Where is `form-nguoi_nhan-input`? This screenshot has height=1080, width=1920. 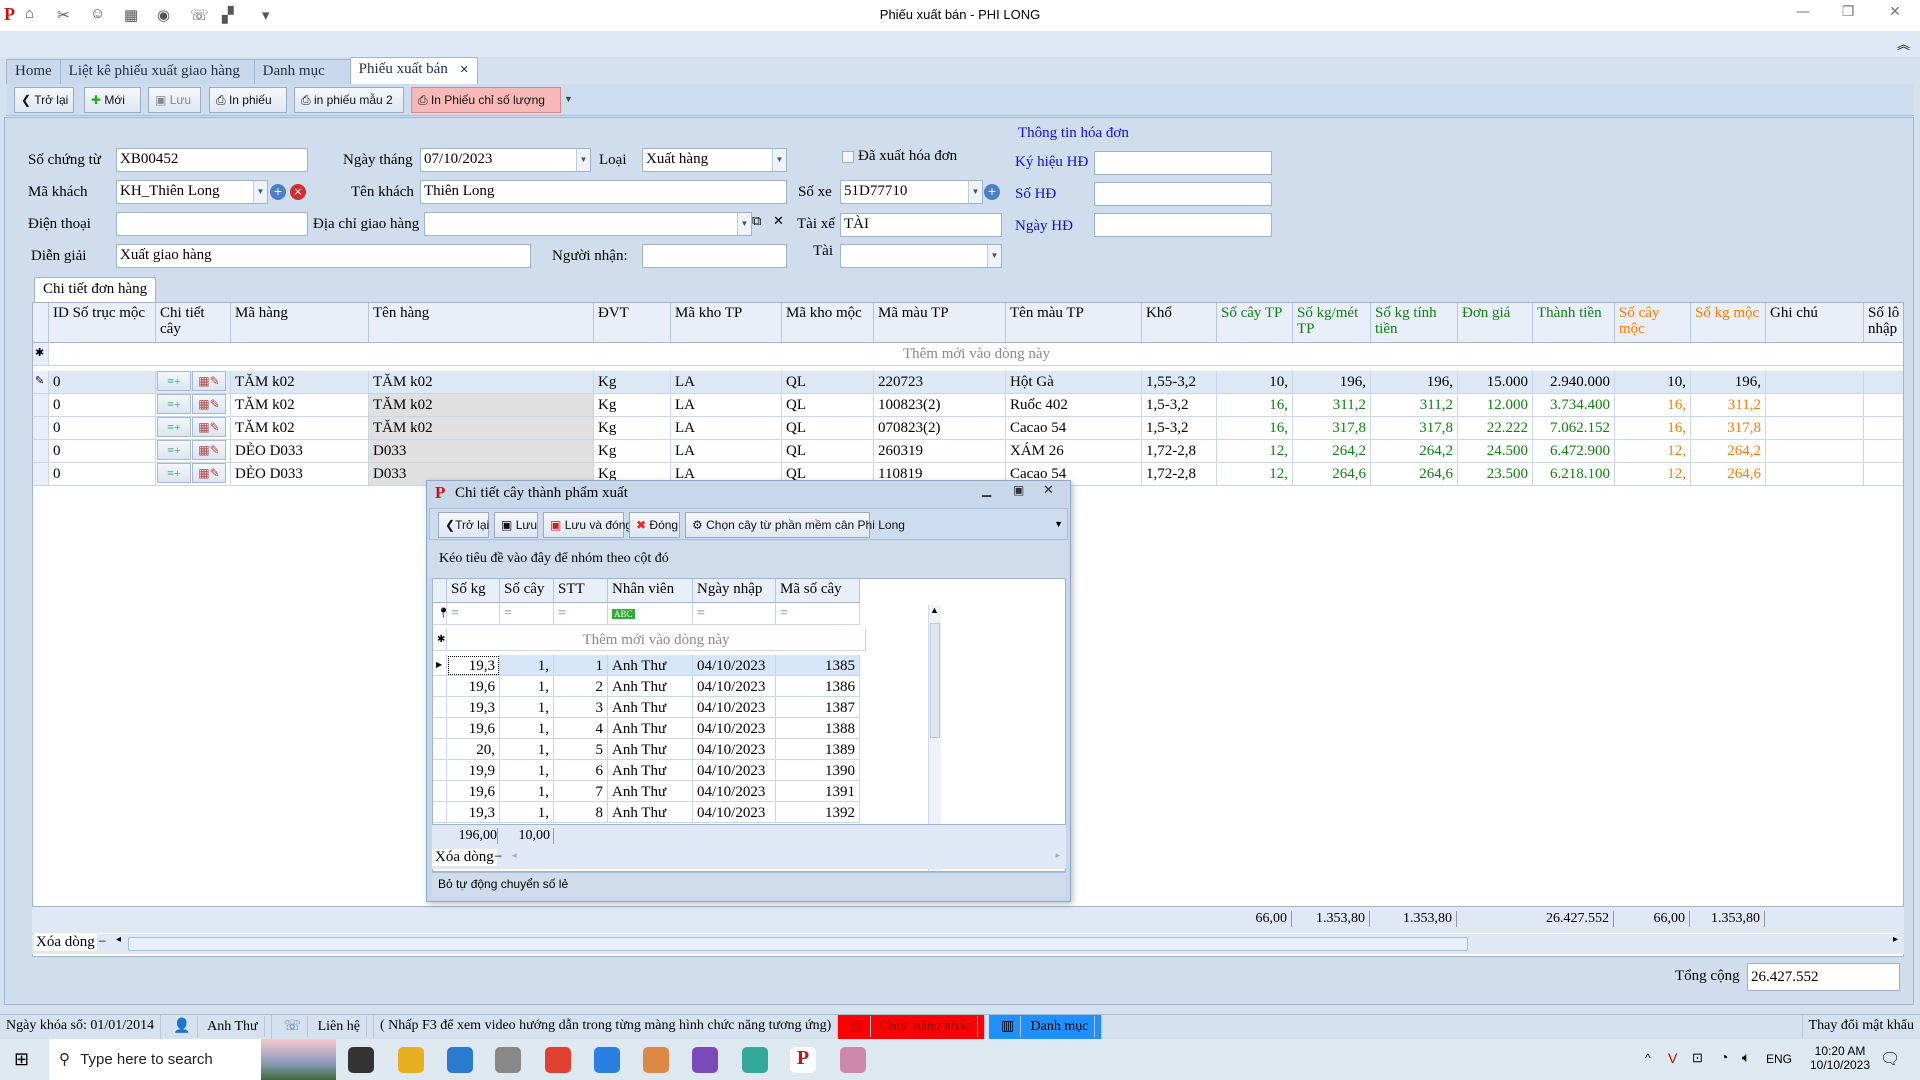
form-nguoi_nhan-input is located at coordinates (714, 256).